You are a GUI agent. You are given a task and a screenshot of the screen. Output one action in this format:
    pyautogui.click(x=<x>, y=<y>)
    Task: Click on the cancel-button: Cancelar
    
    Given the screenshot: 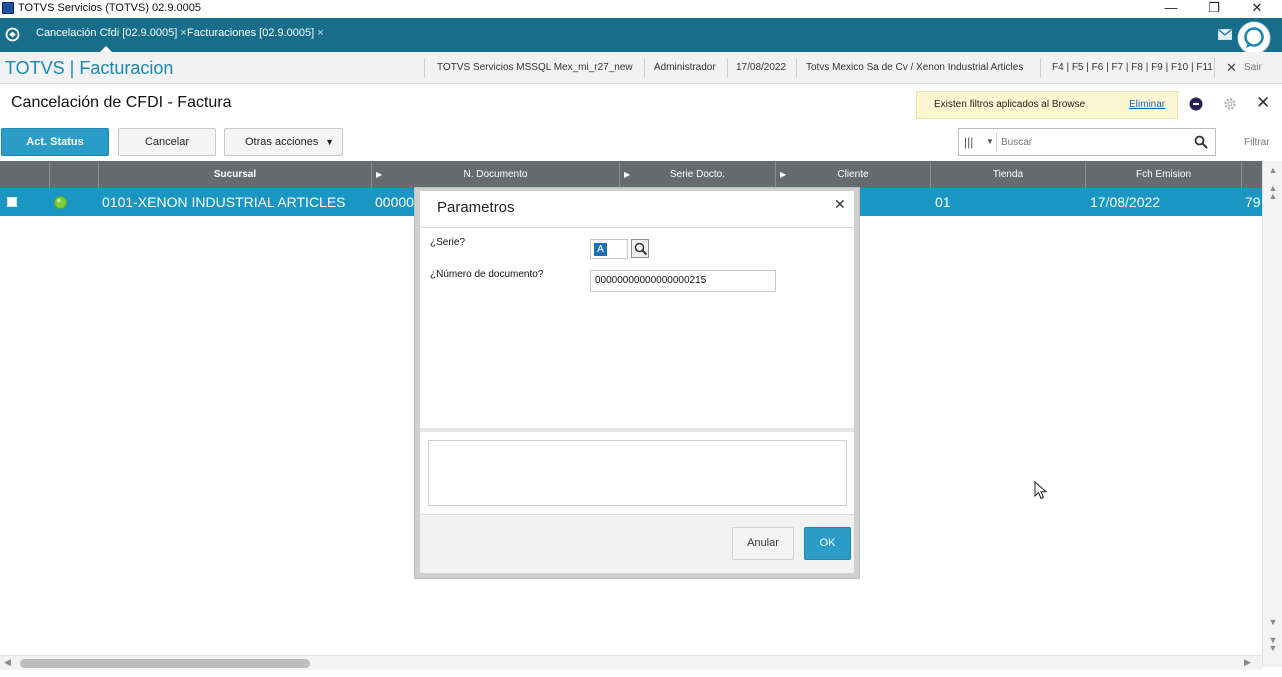 What is the action you would take?
    pyautogui.click(x=167, y=142)
    